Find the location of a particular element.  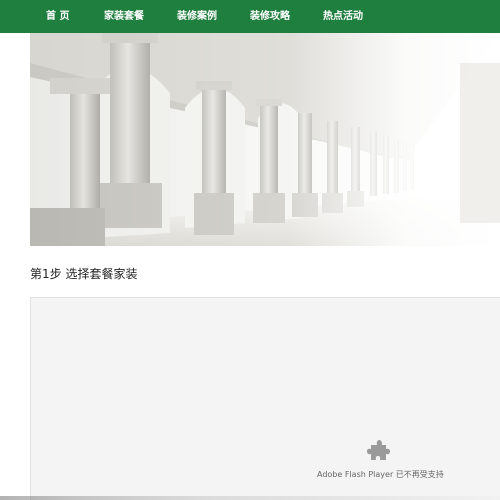

nav-item-guides: 装修攻略 is located at coordinates (270, 16).